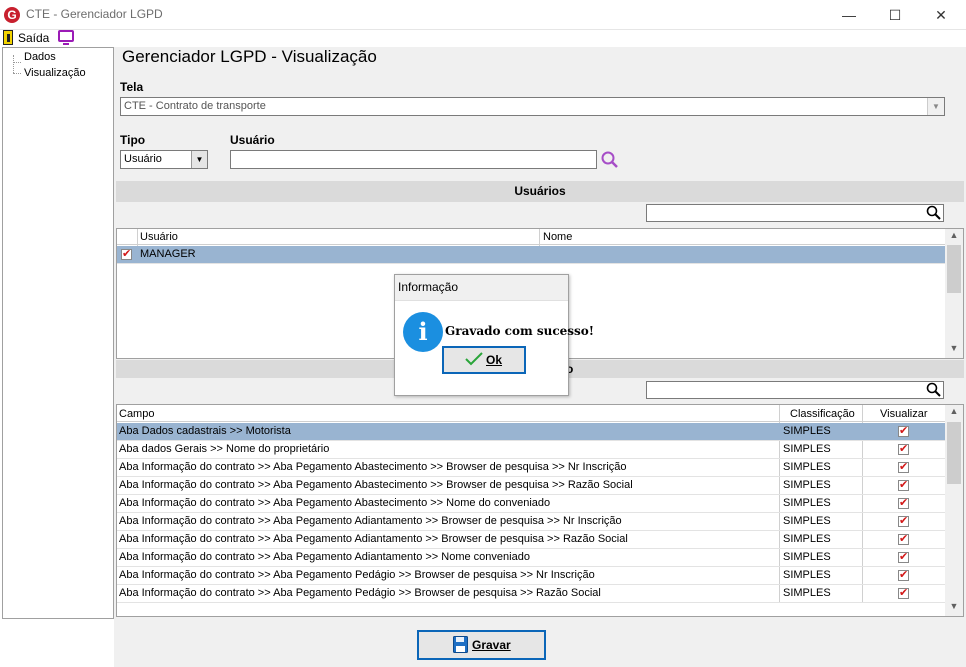  I want to click on users-col-nome: Nome, so click(557, 237).